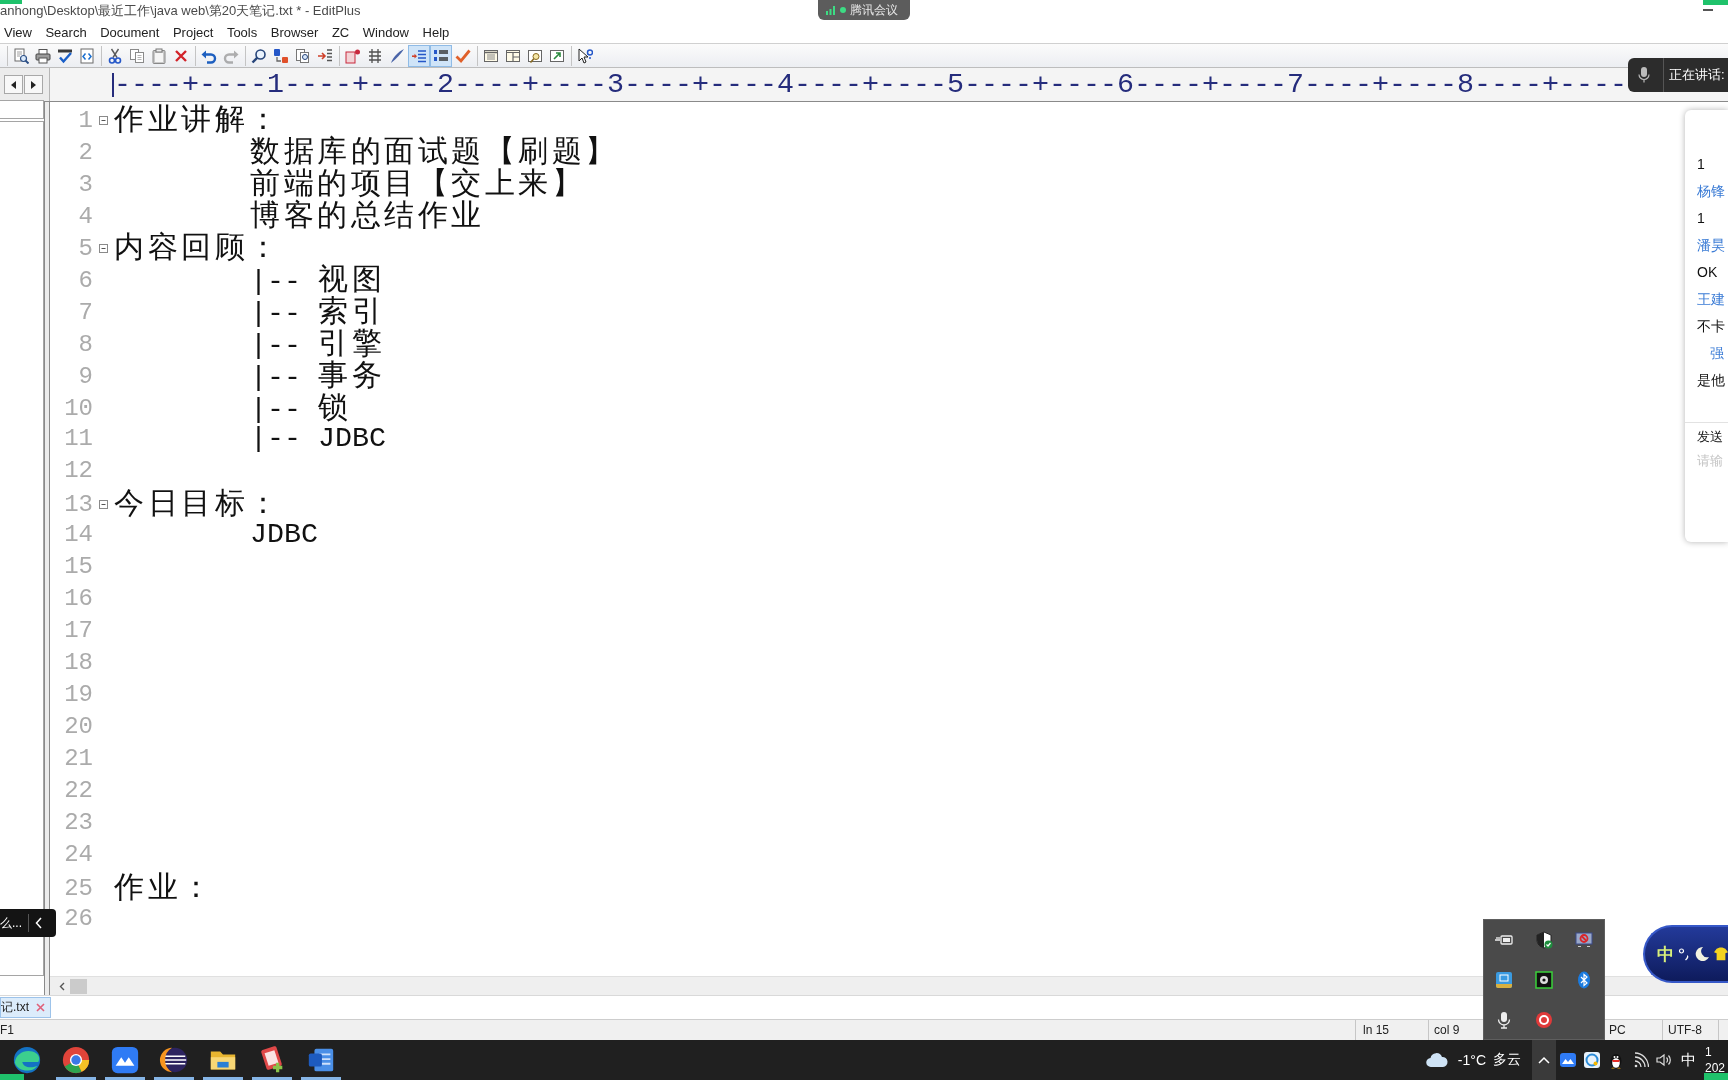 This screenshot has height=1080, width=1728. Describe the element at coordinates (1684, 954) in the screenshot. I see `punctuation-icon` at that location.